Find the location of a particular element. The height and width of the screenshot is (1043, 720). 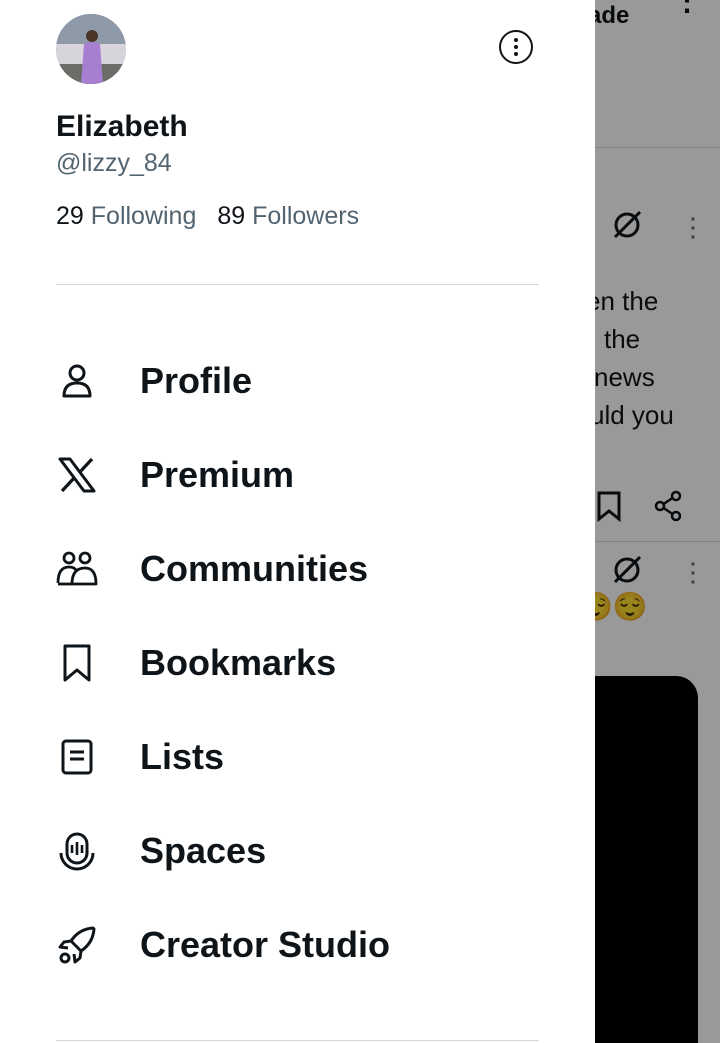

spaces-icon is located at coordinates (77, 851).